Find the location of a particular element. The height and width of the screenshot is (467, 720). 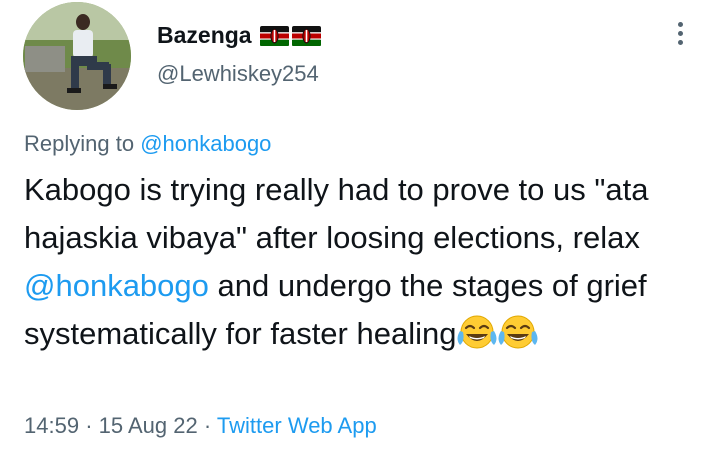

display-name: Bazenga is located at coordinates (204, 35).